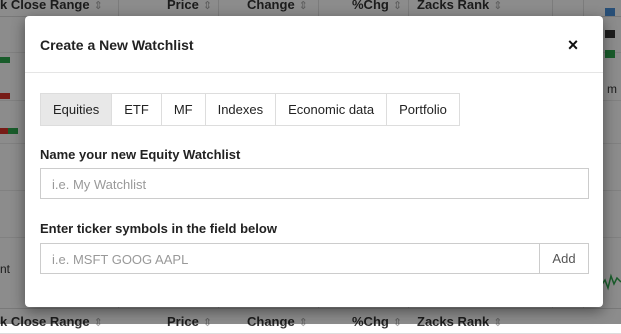 The height and width of the screenshot is (334, 621). What do you see at coordinates (140, 154) in the screenshot?
I see `watchlist-name-label: Name your new Equity Watchlist` at bounding box center [140, 154].